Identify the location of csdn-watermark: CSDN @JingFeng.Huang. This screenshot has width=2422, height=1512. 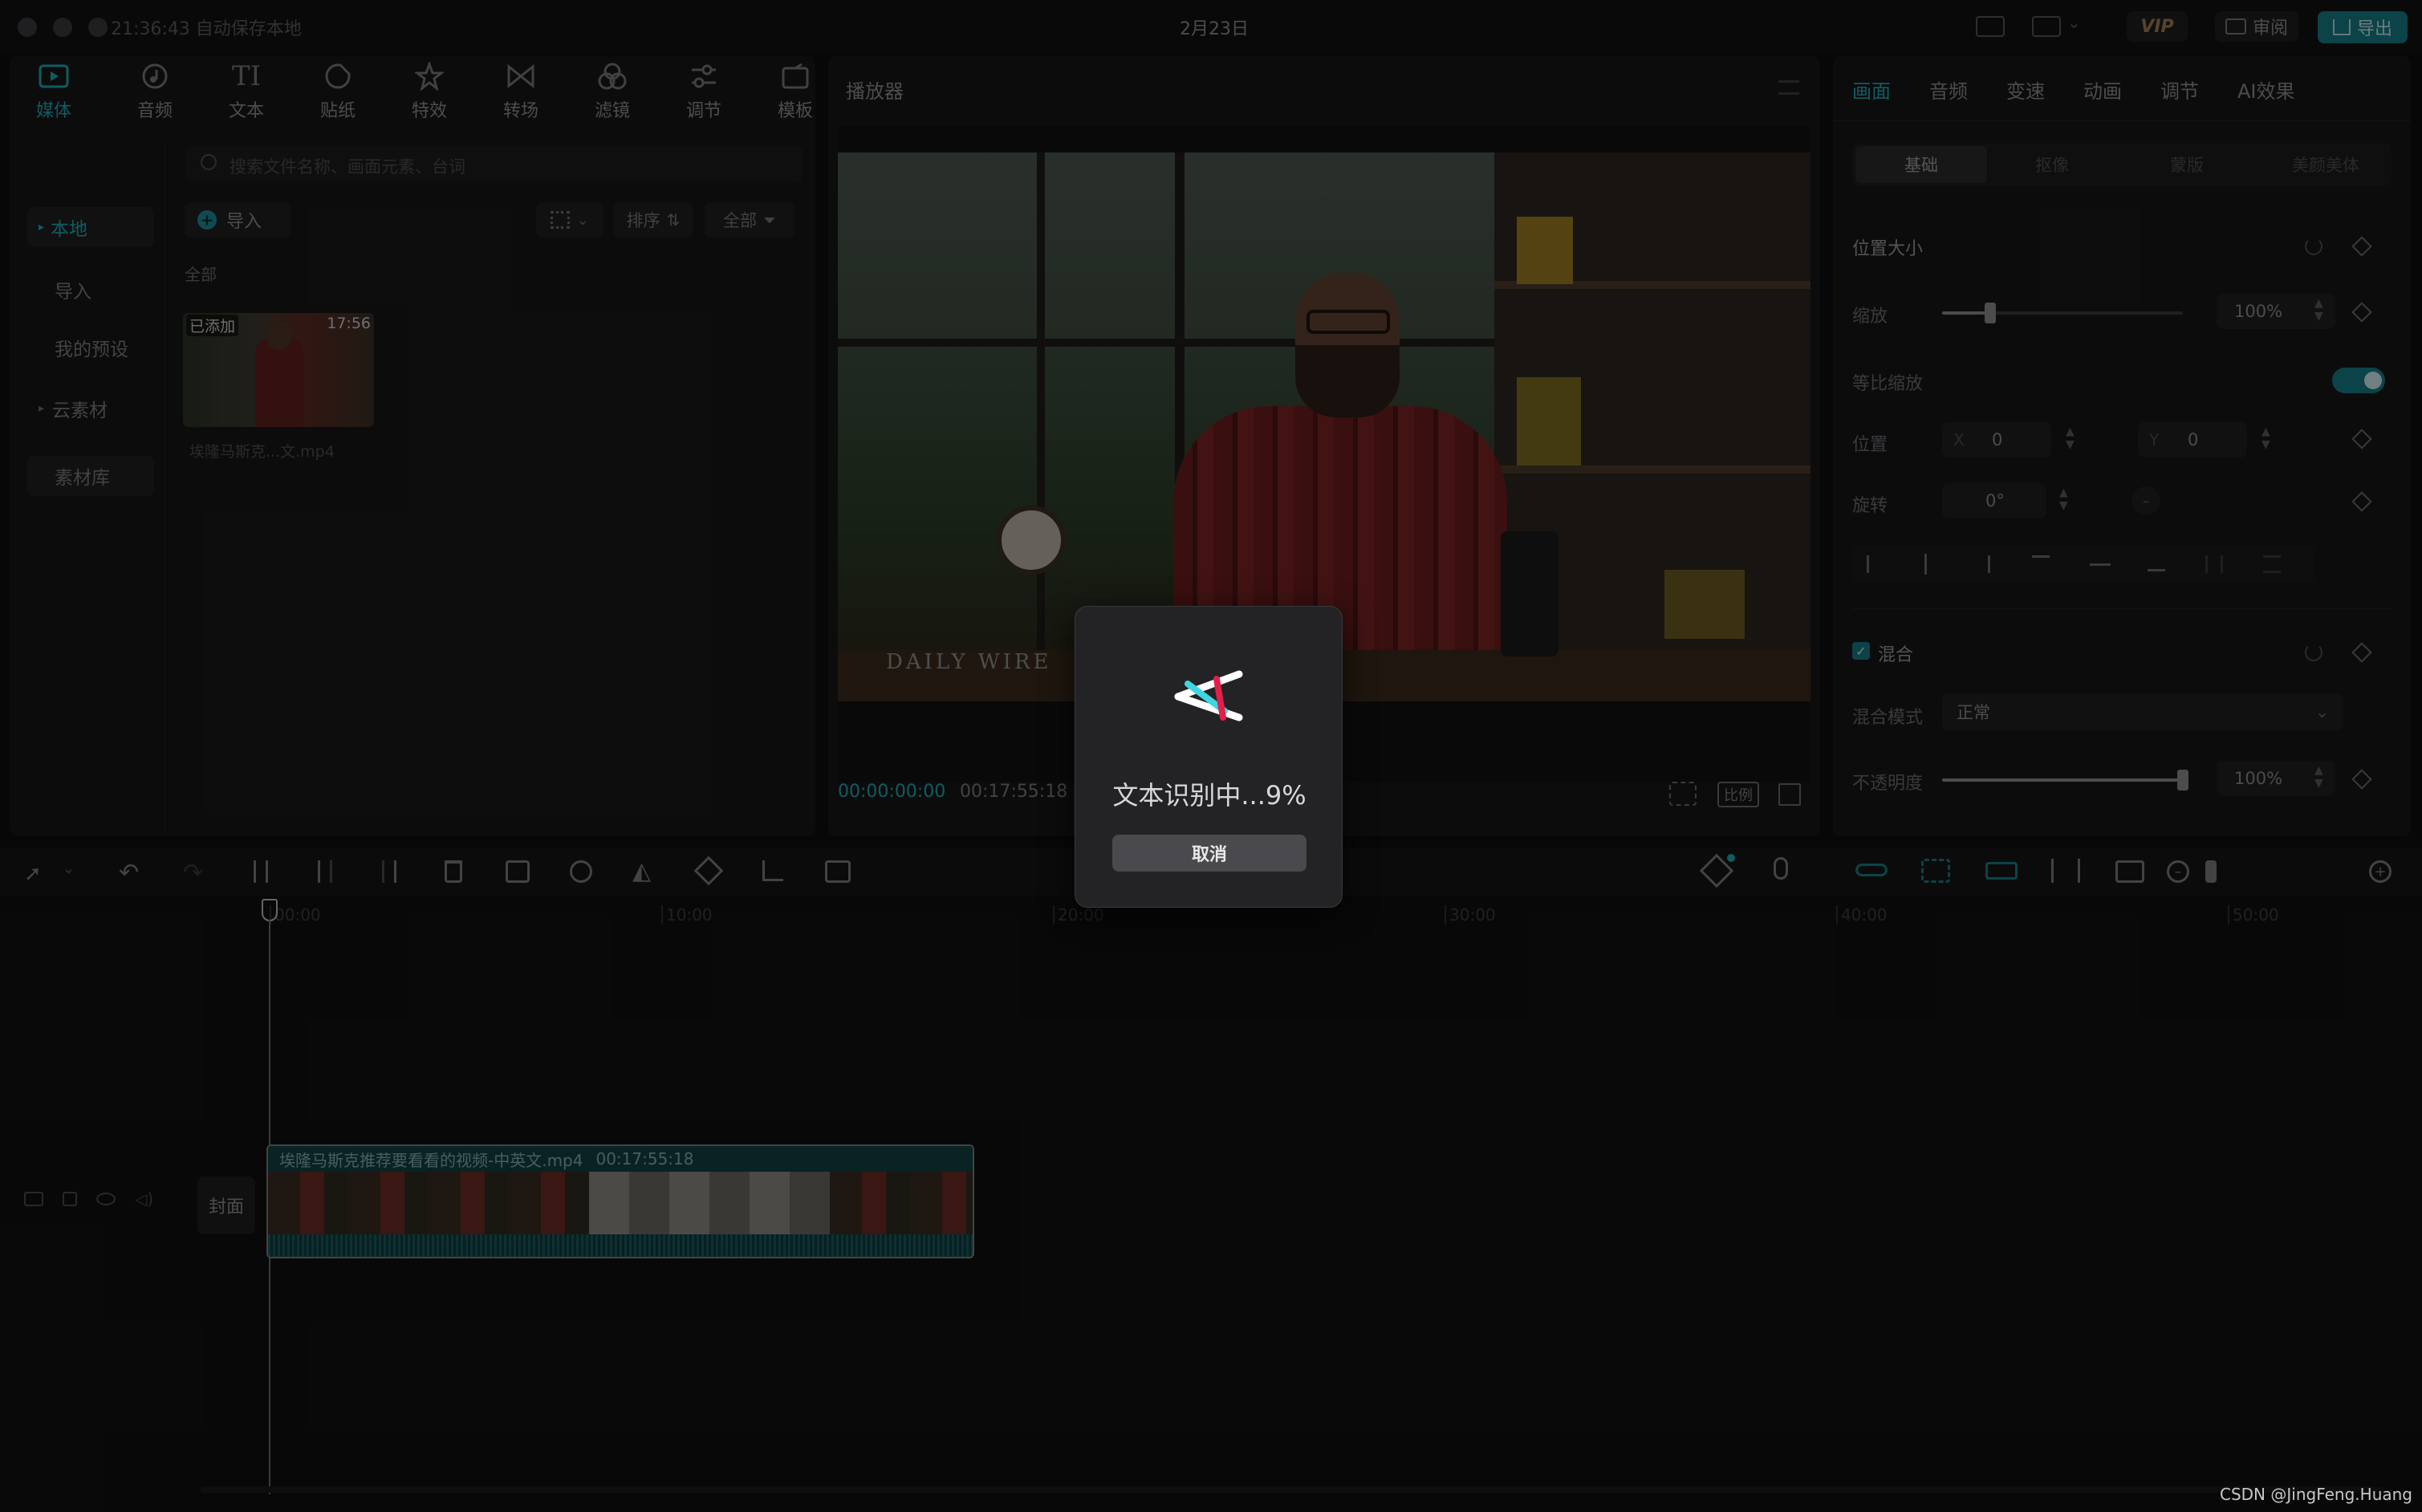
(2316, 1495).